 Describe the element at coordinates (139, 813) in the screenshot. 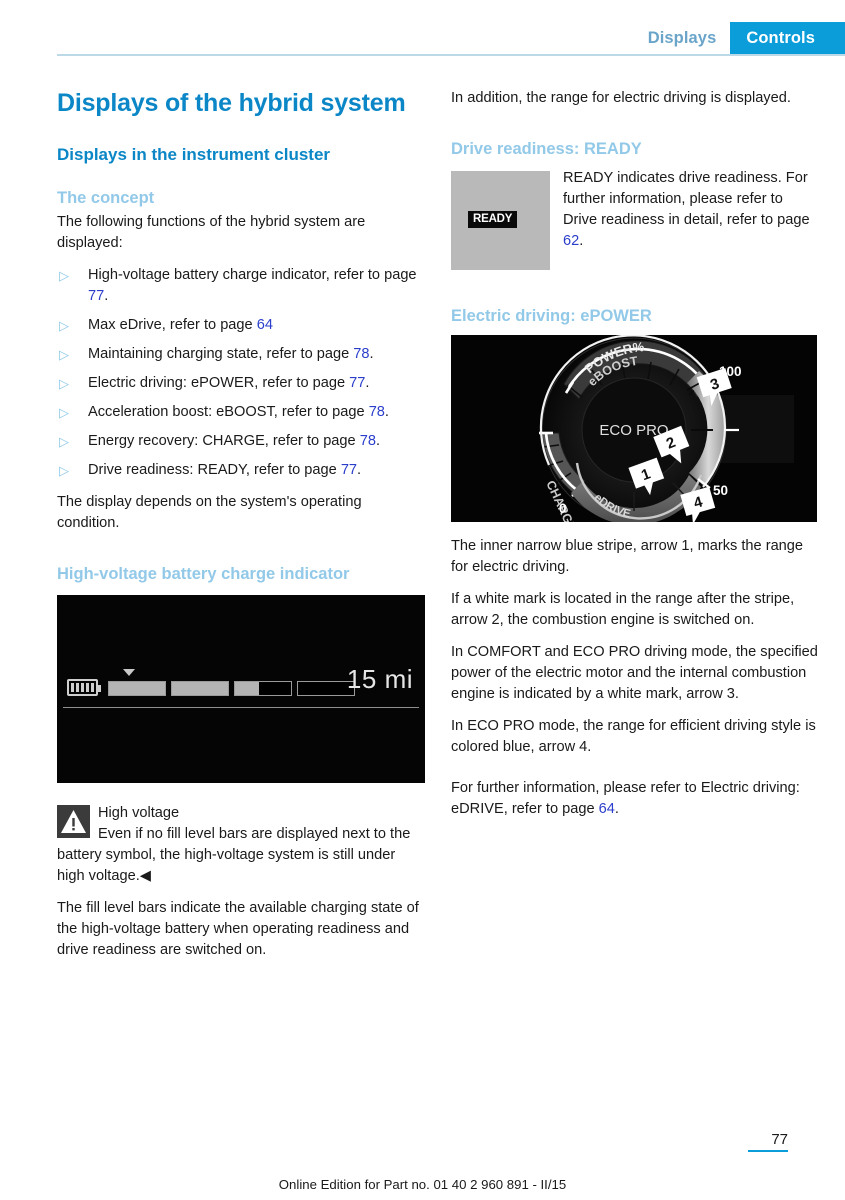

I see `notice-title: High voltage` at that location.